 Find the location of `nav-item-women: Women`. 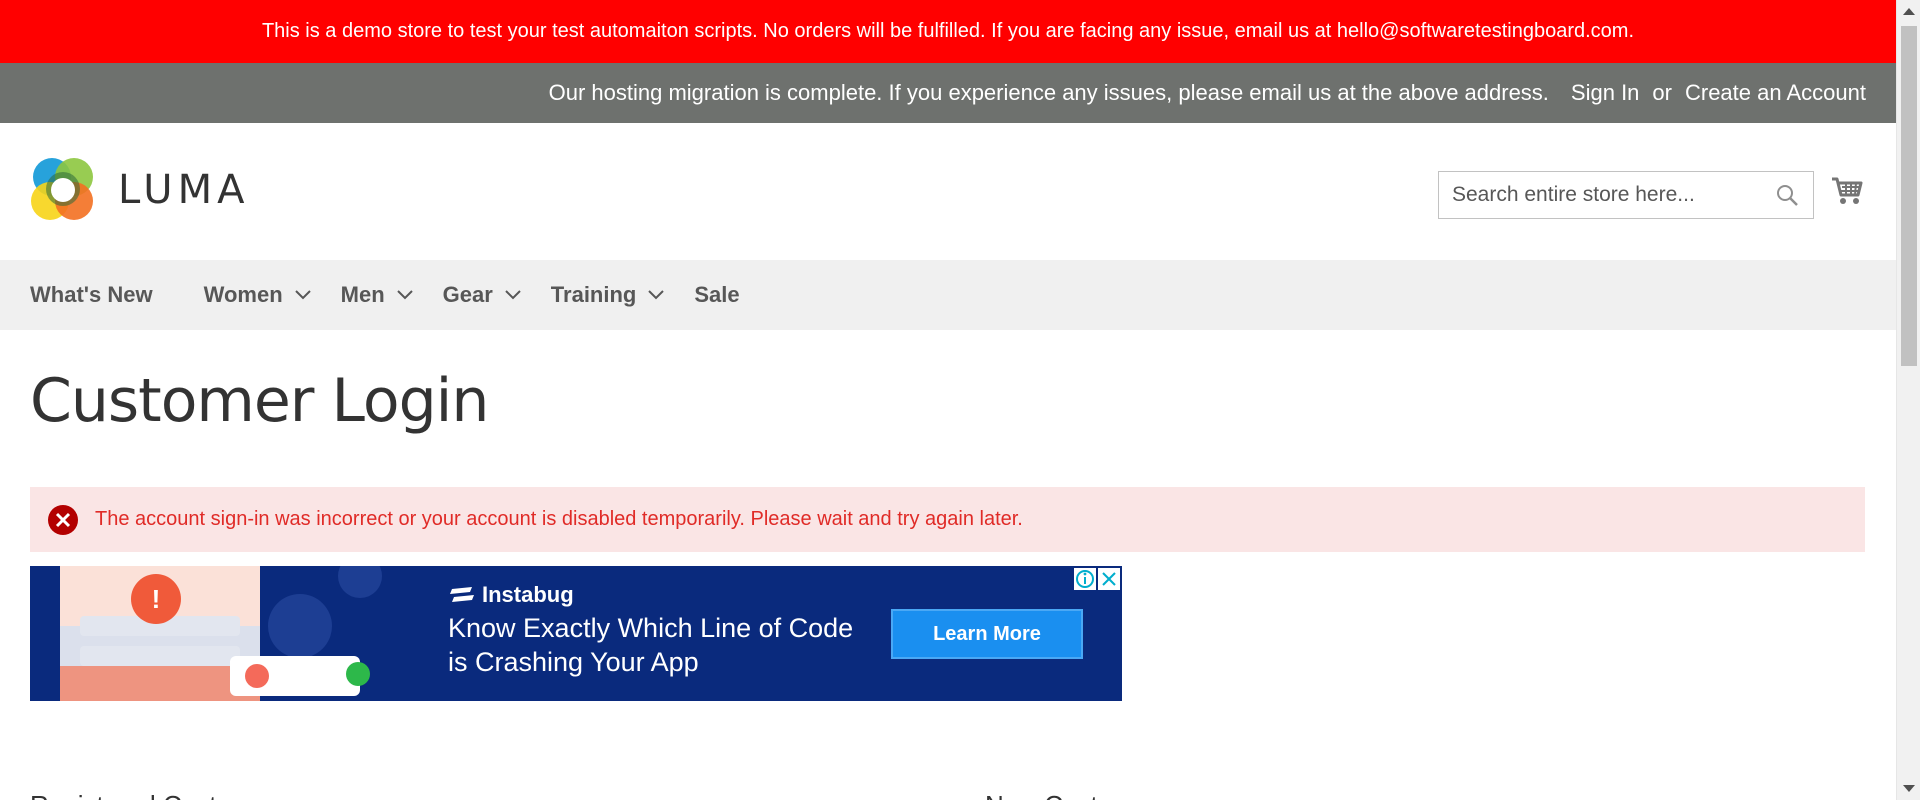

nav-item-women: Women is located at coordinates (257, 295).